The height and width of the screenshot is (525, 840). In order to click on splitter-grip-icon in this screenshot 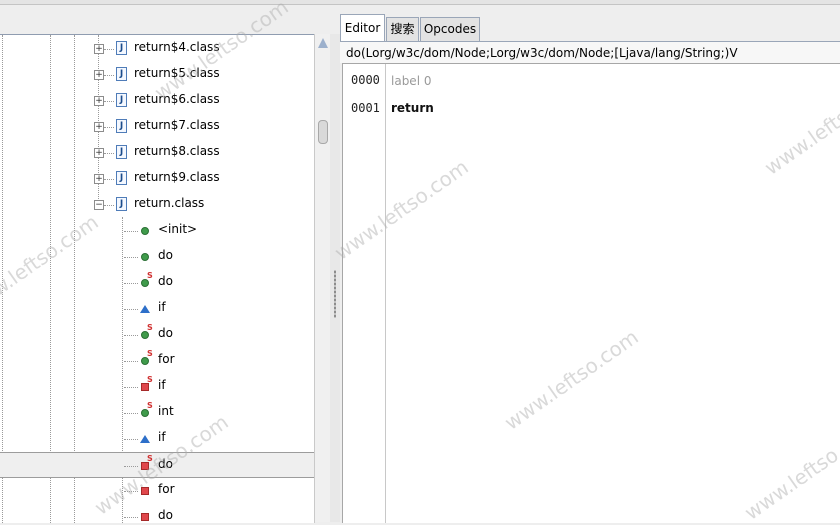, I will do `click(335, 294)`.